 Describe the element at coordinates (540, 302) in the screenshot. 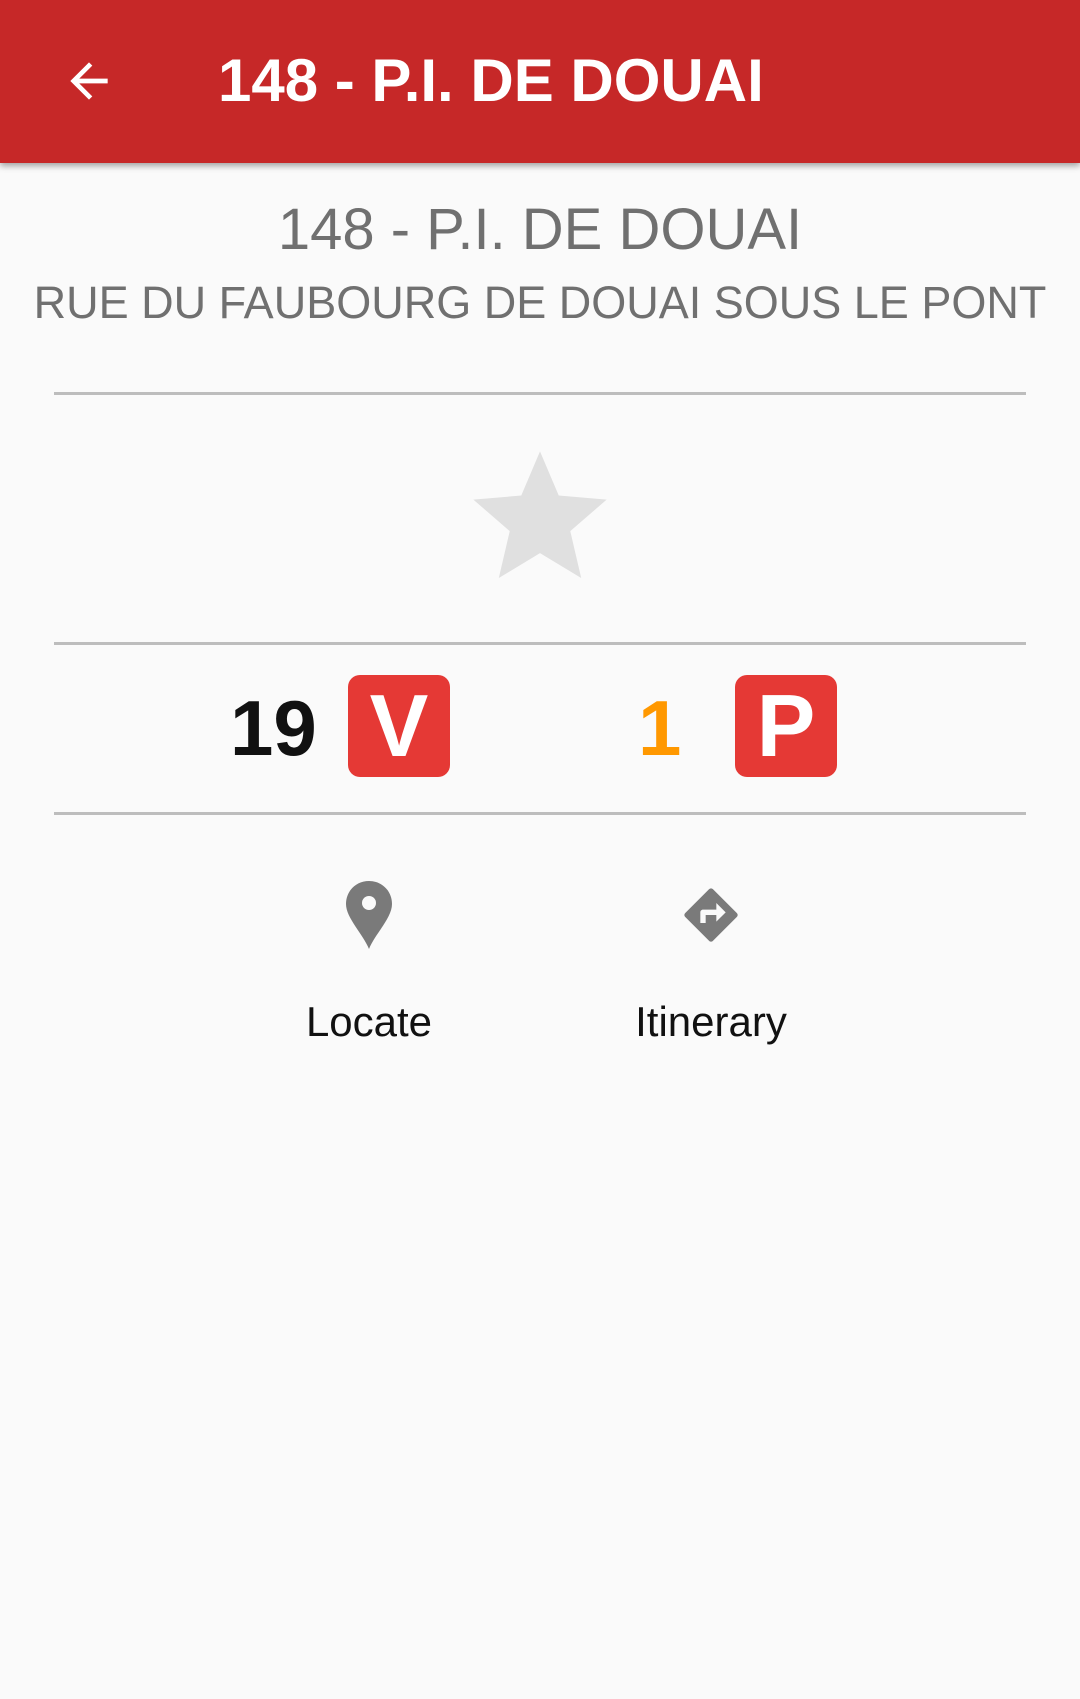

I see `station-address: RUE DU FAUBOURG DE DOUAI SOUS LE PONT` at that location.